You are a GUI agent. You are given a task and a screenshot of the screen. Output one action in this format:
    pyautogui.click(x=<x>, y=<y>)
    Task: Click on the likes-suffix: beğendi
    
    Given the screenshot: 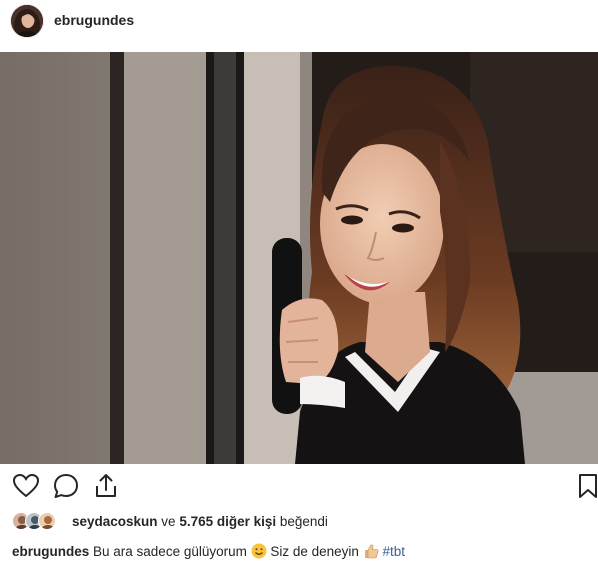 What is the action you would take?
    pyautogui.click(x=302, y=521)
    